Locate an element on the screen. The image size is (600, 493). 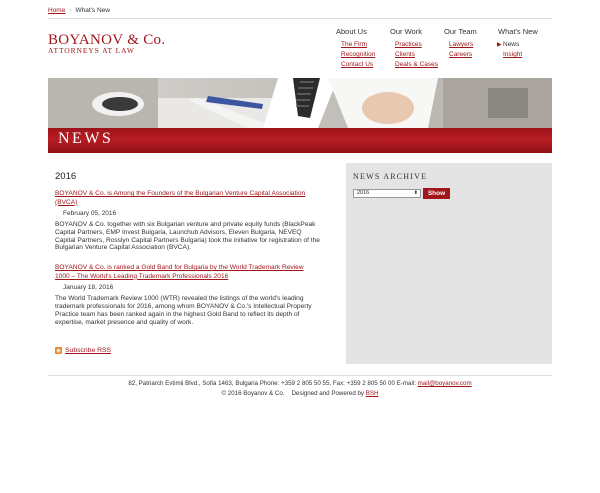
news-item-date: January 18, 2016 is located at coordinates (88, 288).